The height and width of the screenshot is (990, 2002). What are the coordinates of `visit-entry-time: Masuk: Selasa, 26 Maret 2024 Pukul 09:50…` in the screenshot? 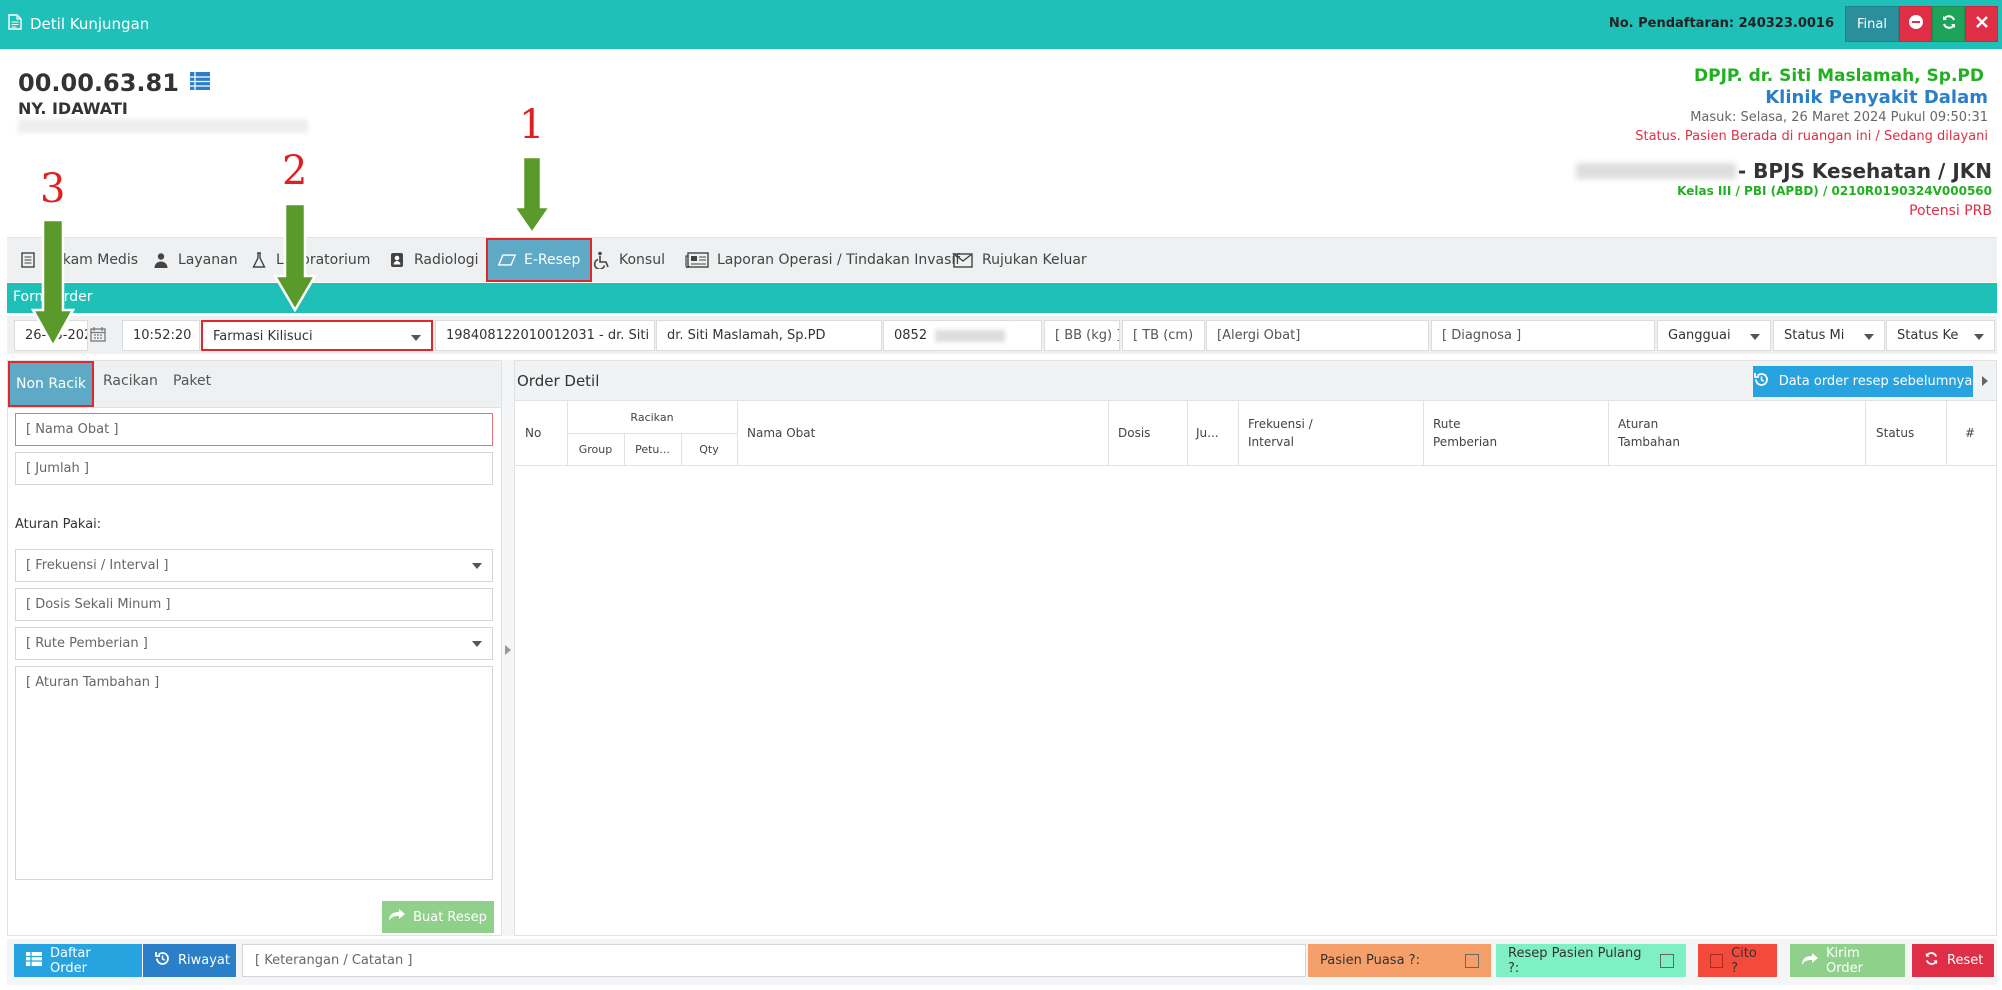 It's located at (1839, 117).